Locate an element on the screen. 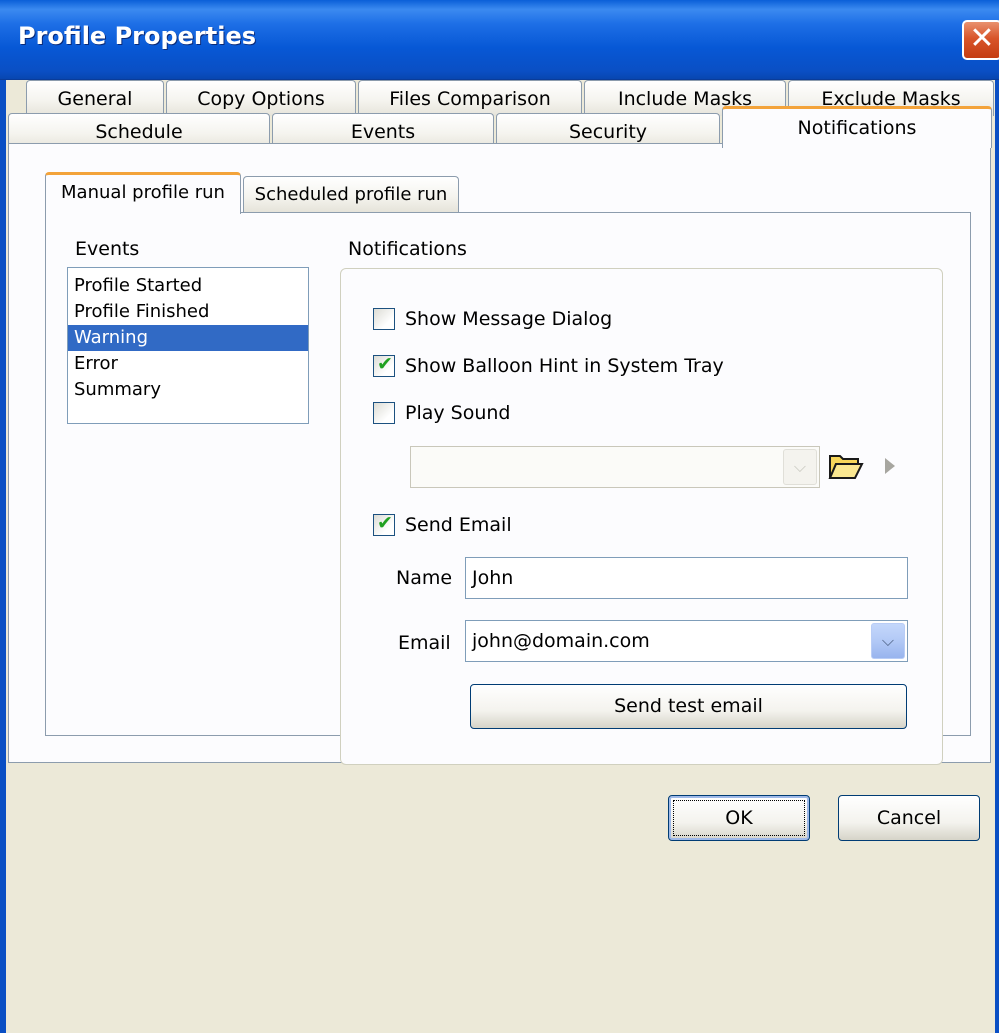 This screenshot has height=1033, width=999. list-item: Error is located at coordinates (188, 364).